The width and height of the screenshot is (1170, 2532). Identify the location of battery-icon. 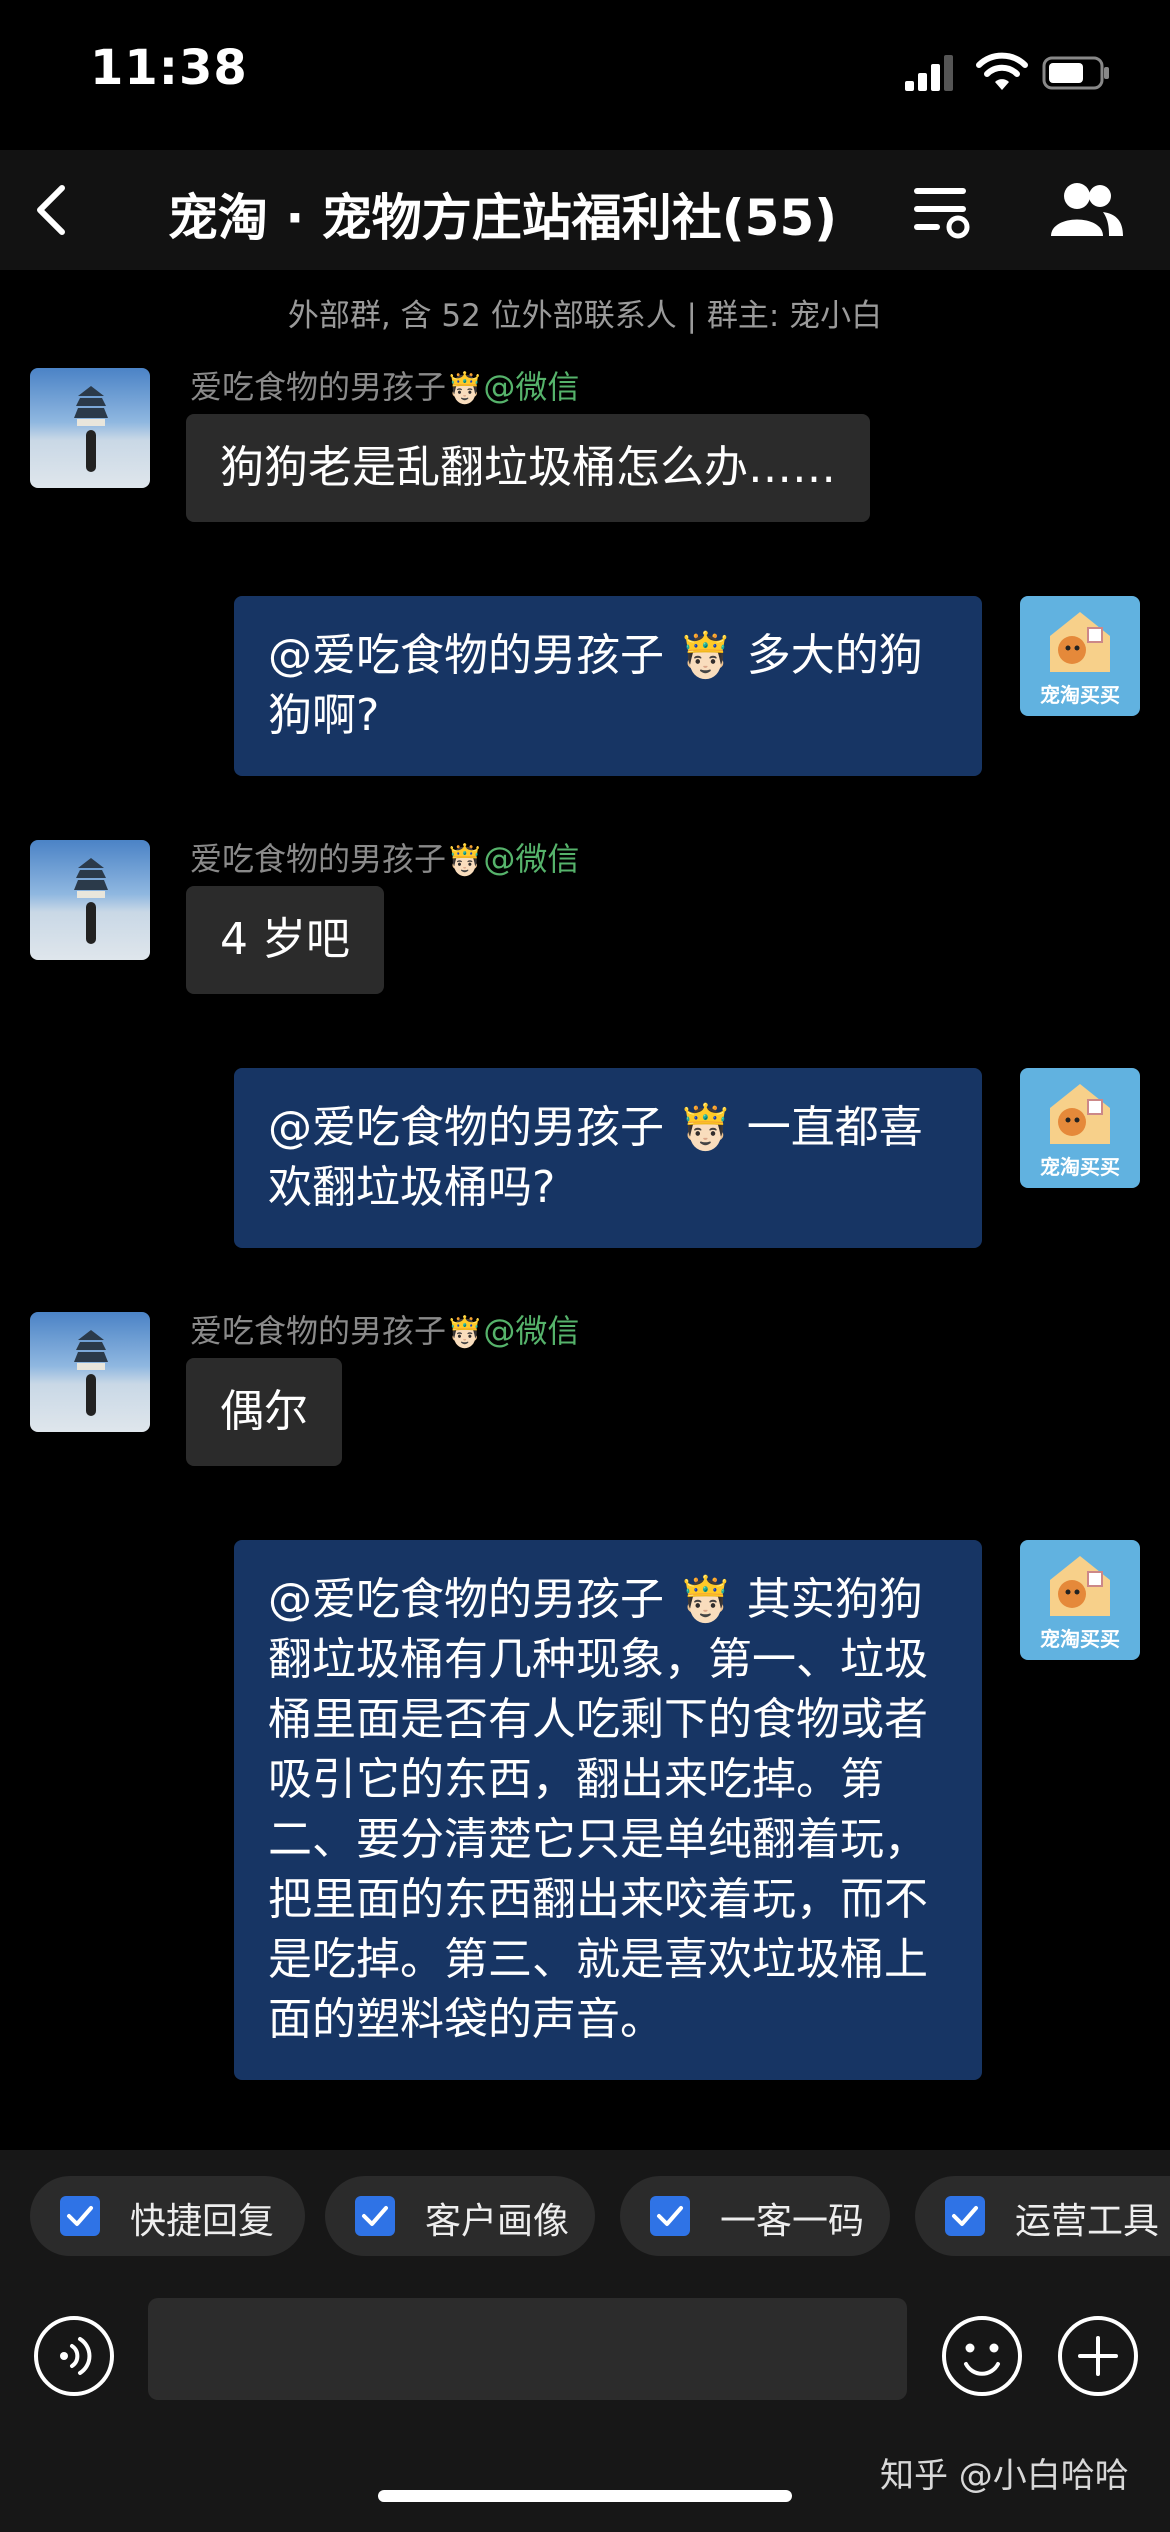
(1075, 73).